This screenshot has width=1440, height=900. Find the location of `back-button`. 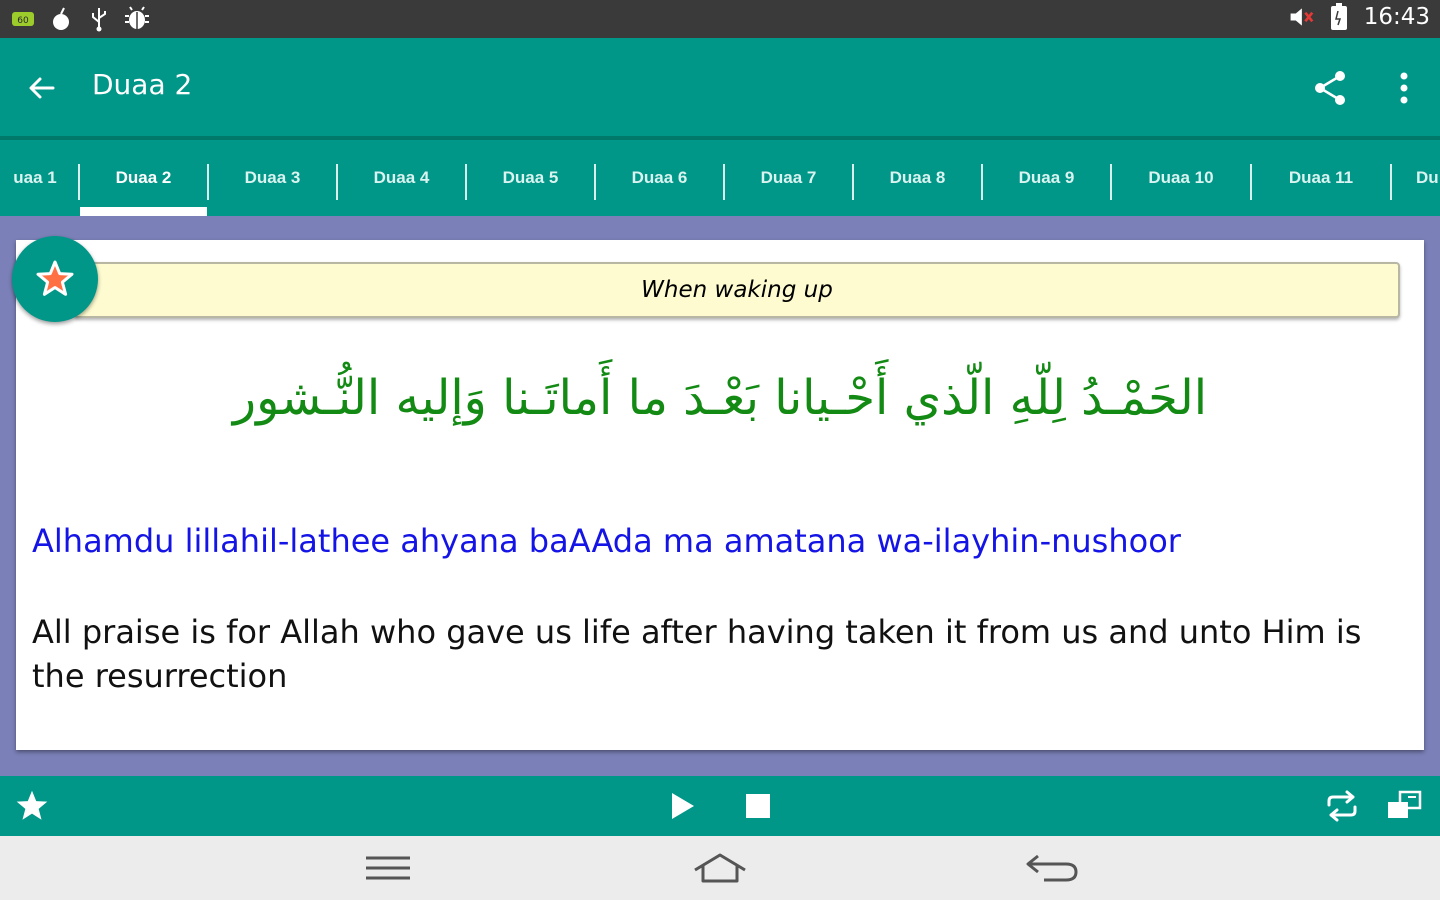

back-button is located at coordinates (42, 88).